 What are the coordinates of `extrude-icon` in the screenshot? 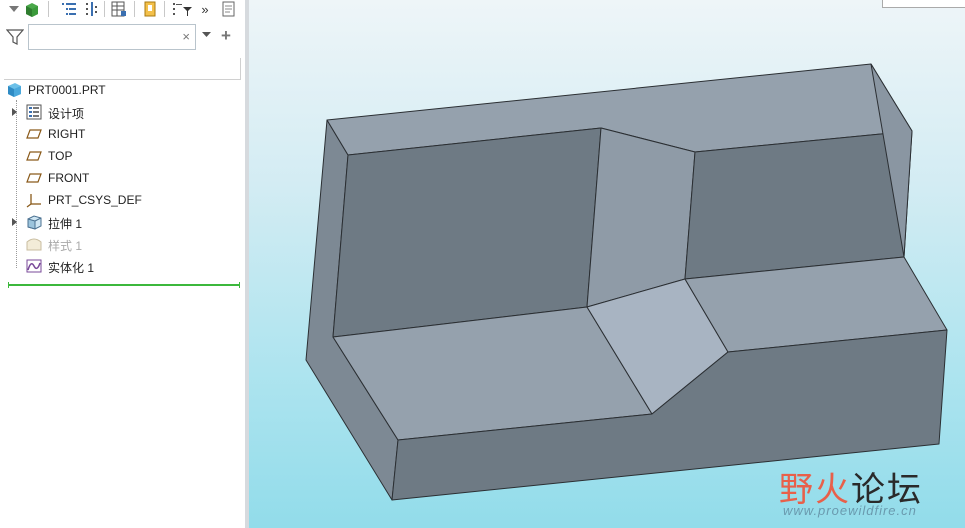 It's located at (34, 222).